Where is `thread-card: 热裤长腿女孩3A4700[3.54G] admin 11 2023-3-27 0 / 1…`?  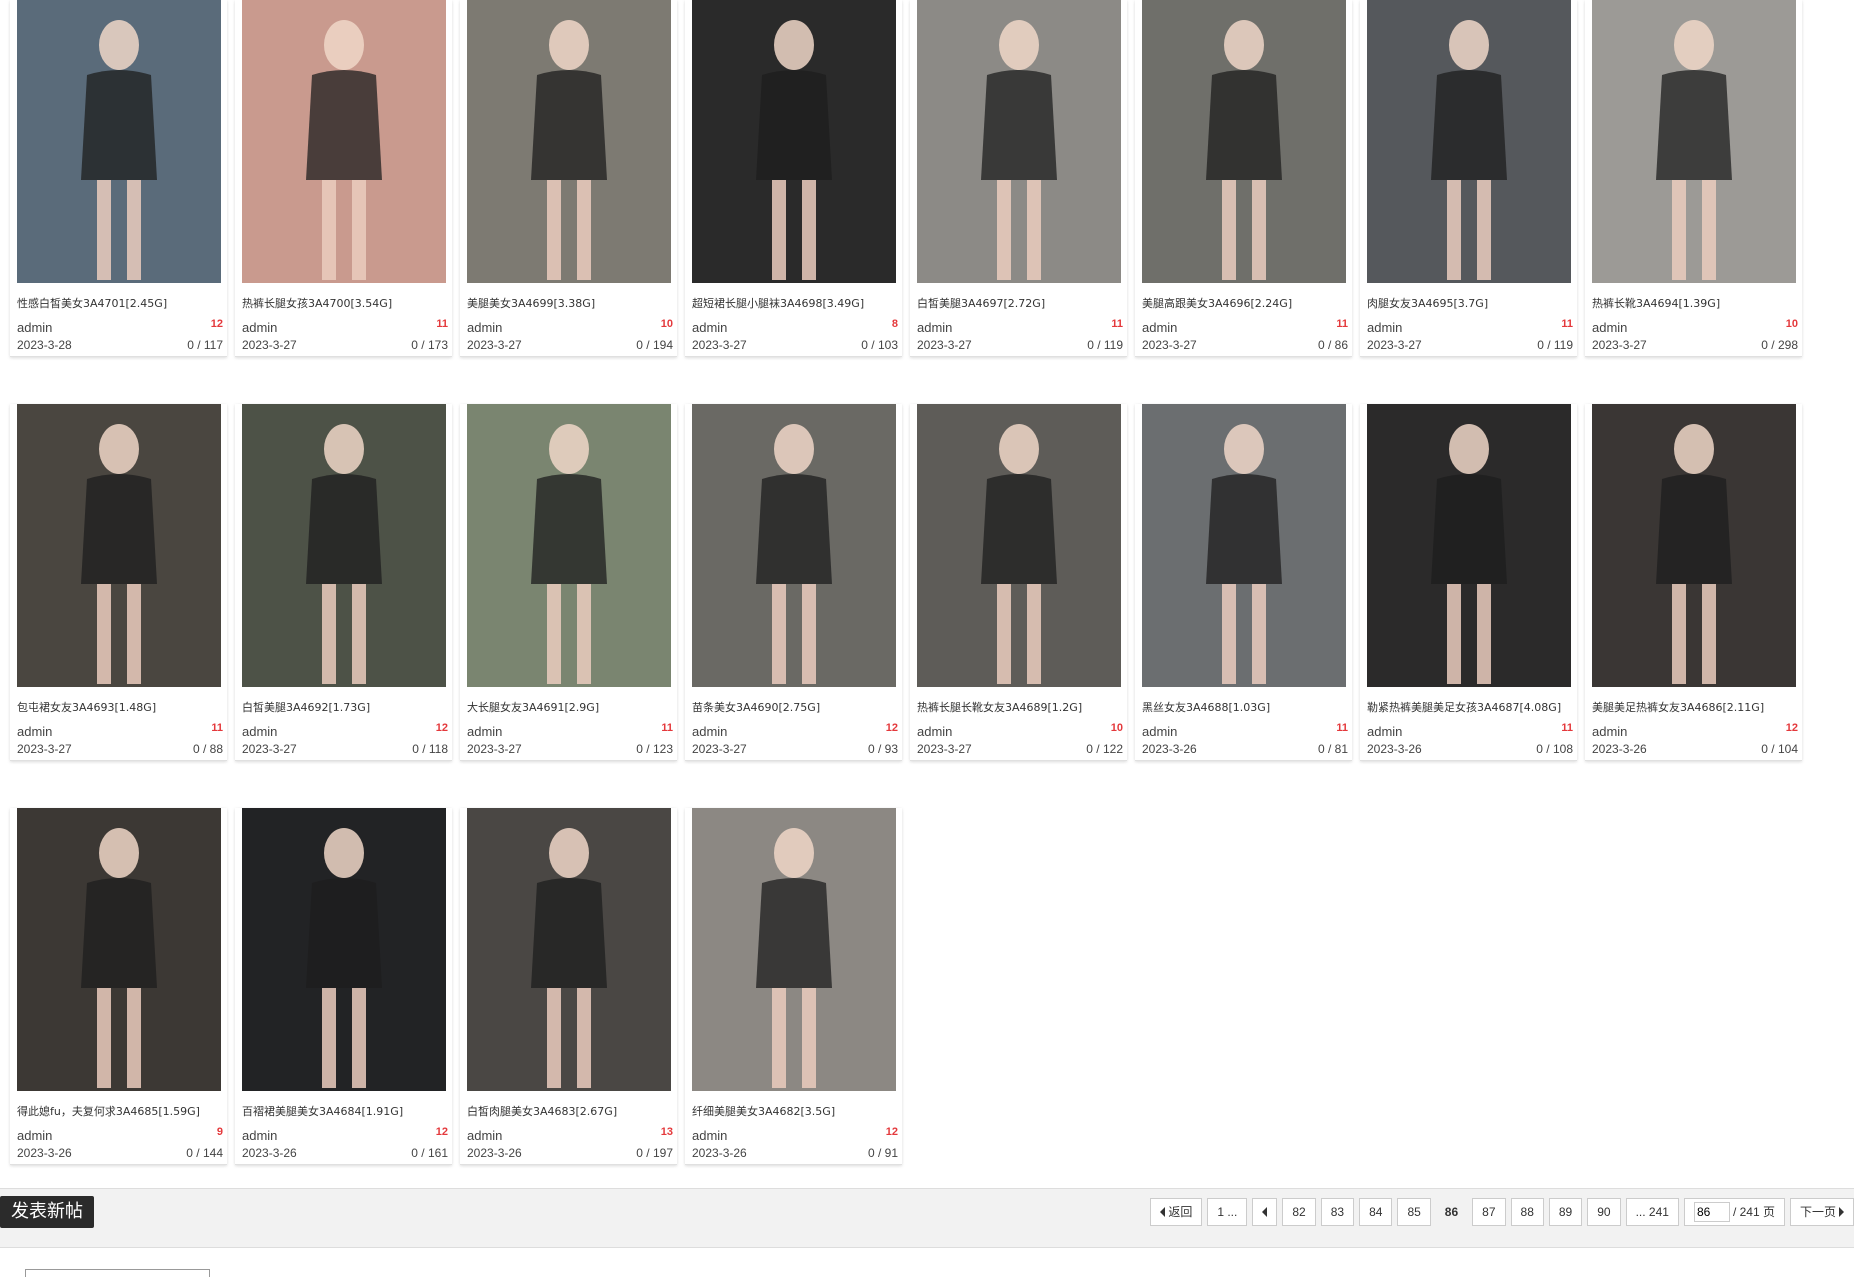
thread-card: 热裤长腿女孩3A4700[3.54G] admin 11 2023-3-27 0 / 1… is located at coordinates (343, 178).